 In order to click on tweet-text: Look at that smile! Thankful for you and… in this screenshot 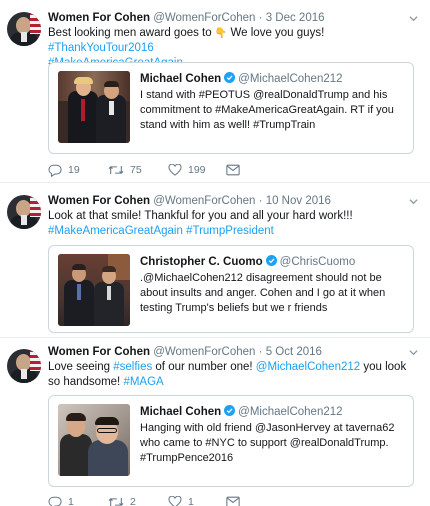, I will do `click(200, 223)`.